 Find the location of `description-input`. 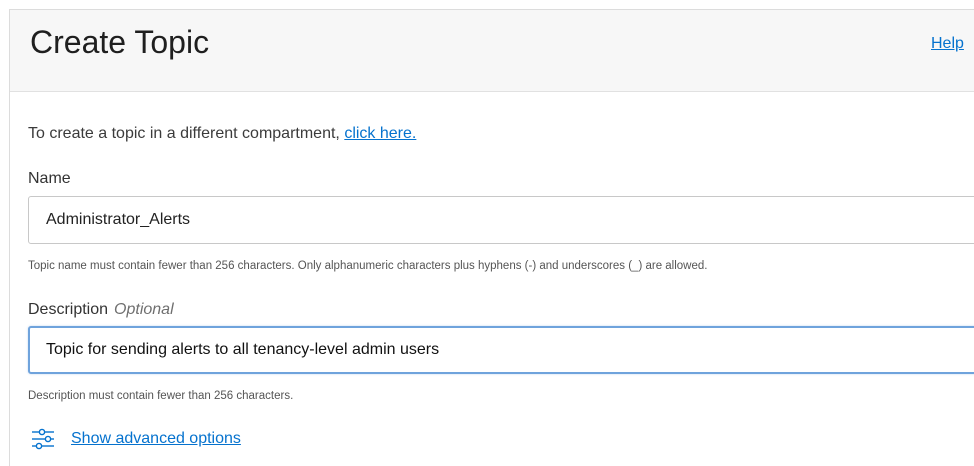

description-input is located at coordinates (501, 350).